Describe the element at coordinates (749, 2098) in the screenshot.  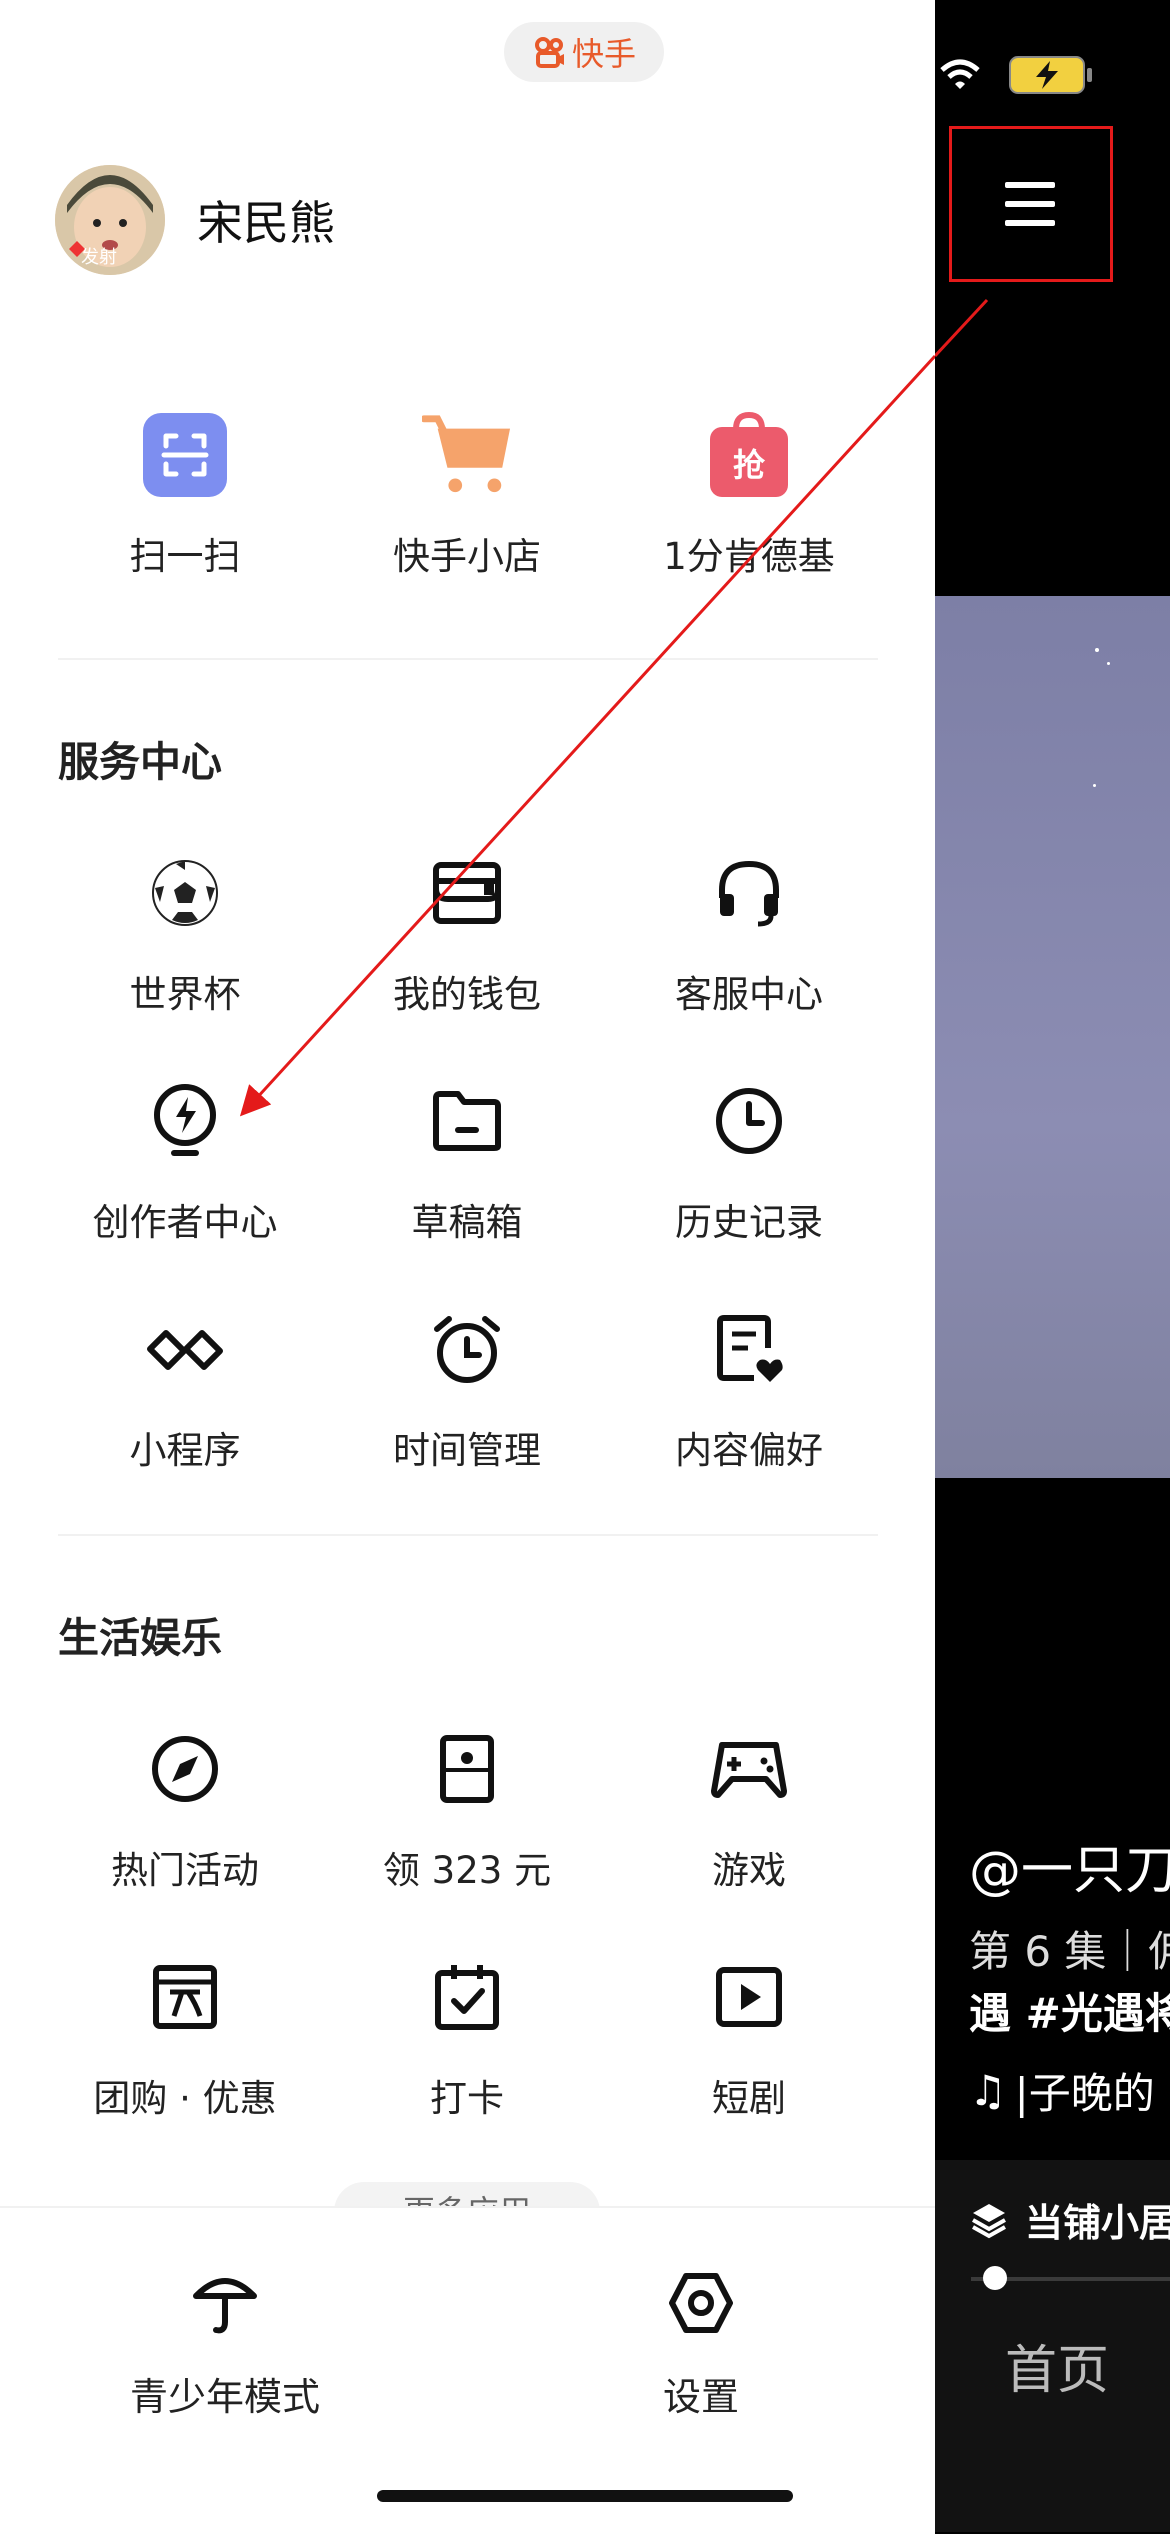
I see `life-item-label: 短剧` at that location.